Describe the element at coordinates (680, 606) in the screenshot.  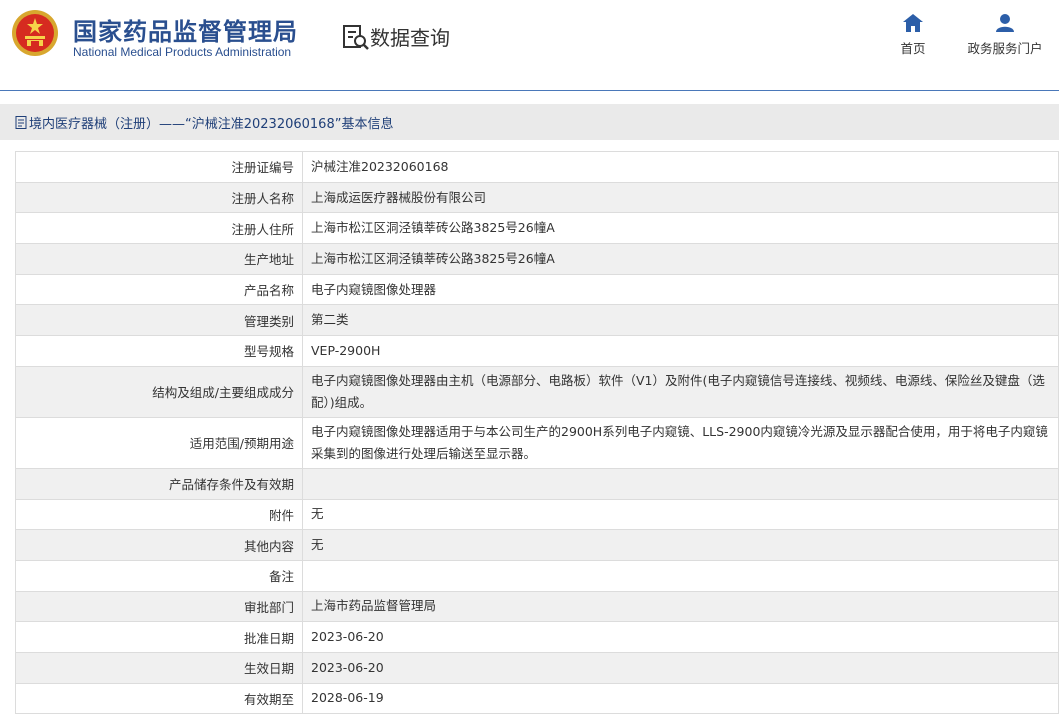
I see `field-value: 上海市药品监督管理局` at that location.